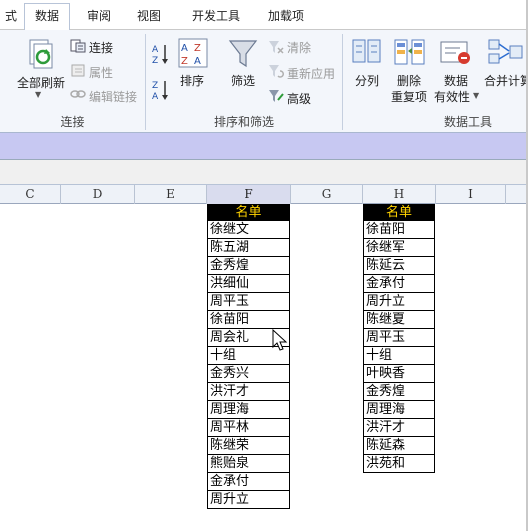 This screenshot has height=531, width=528. I want to click on advanced-filter-icon, so click(276, 96).